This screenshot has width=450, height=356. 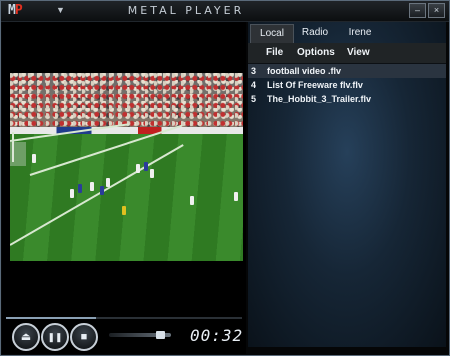 I want to click on track-number: 5, so click(x=254, y=99).